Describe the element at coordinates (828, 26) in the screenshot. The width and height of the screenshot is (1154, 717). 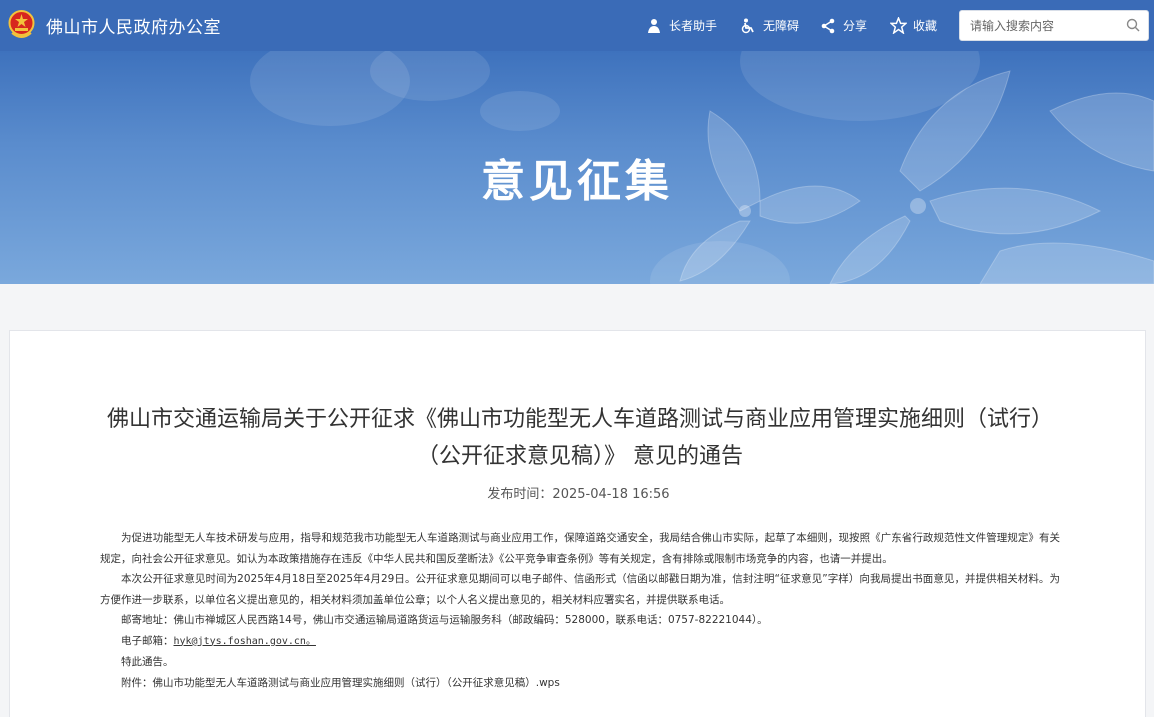
I see `share-icon` at that location.